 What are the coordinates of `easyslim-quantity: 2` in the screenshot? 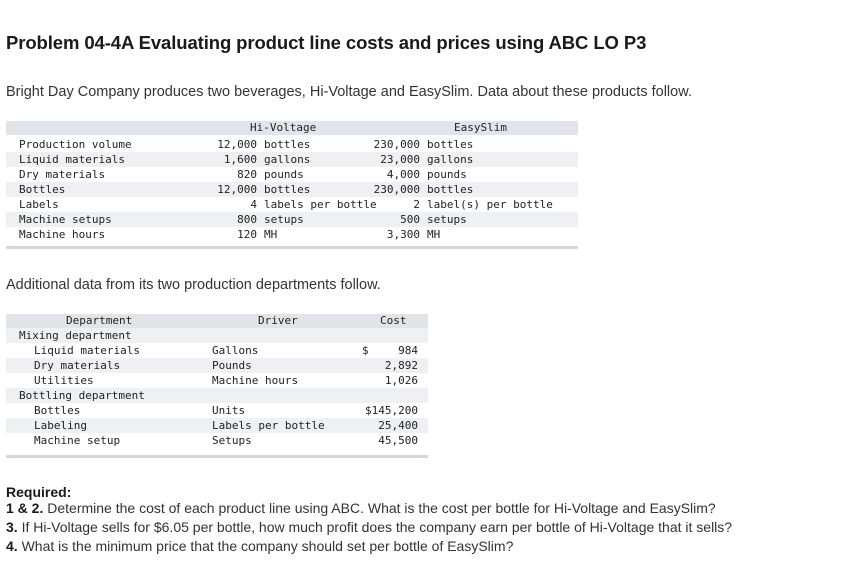 It's located at (416, 204).